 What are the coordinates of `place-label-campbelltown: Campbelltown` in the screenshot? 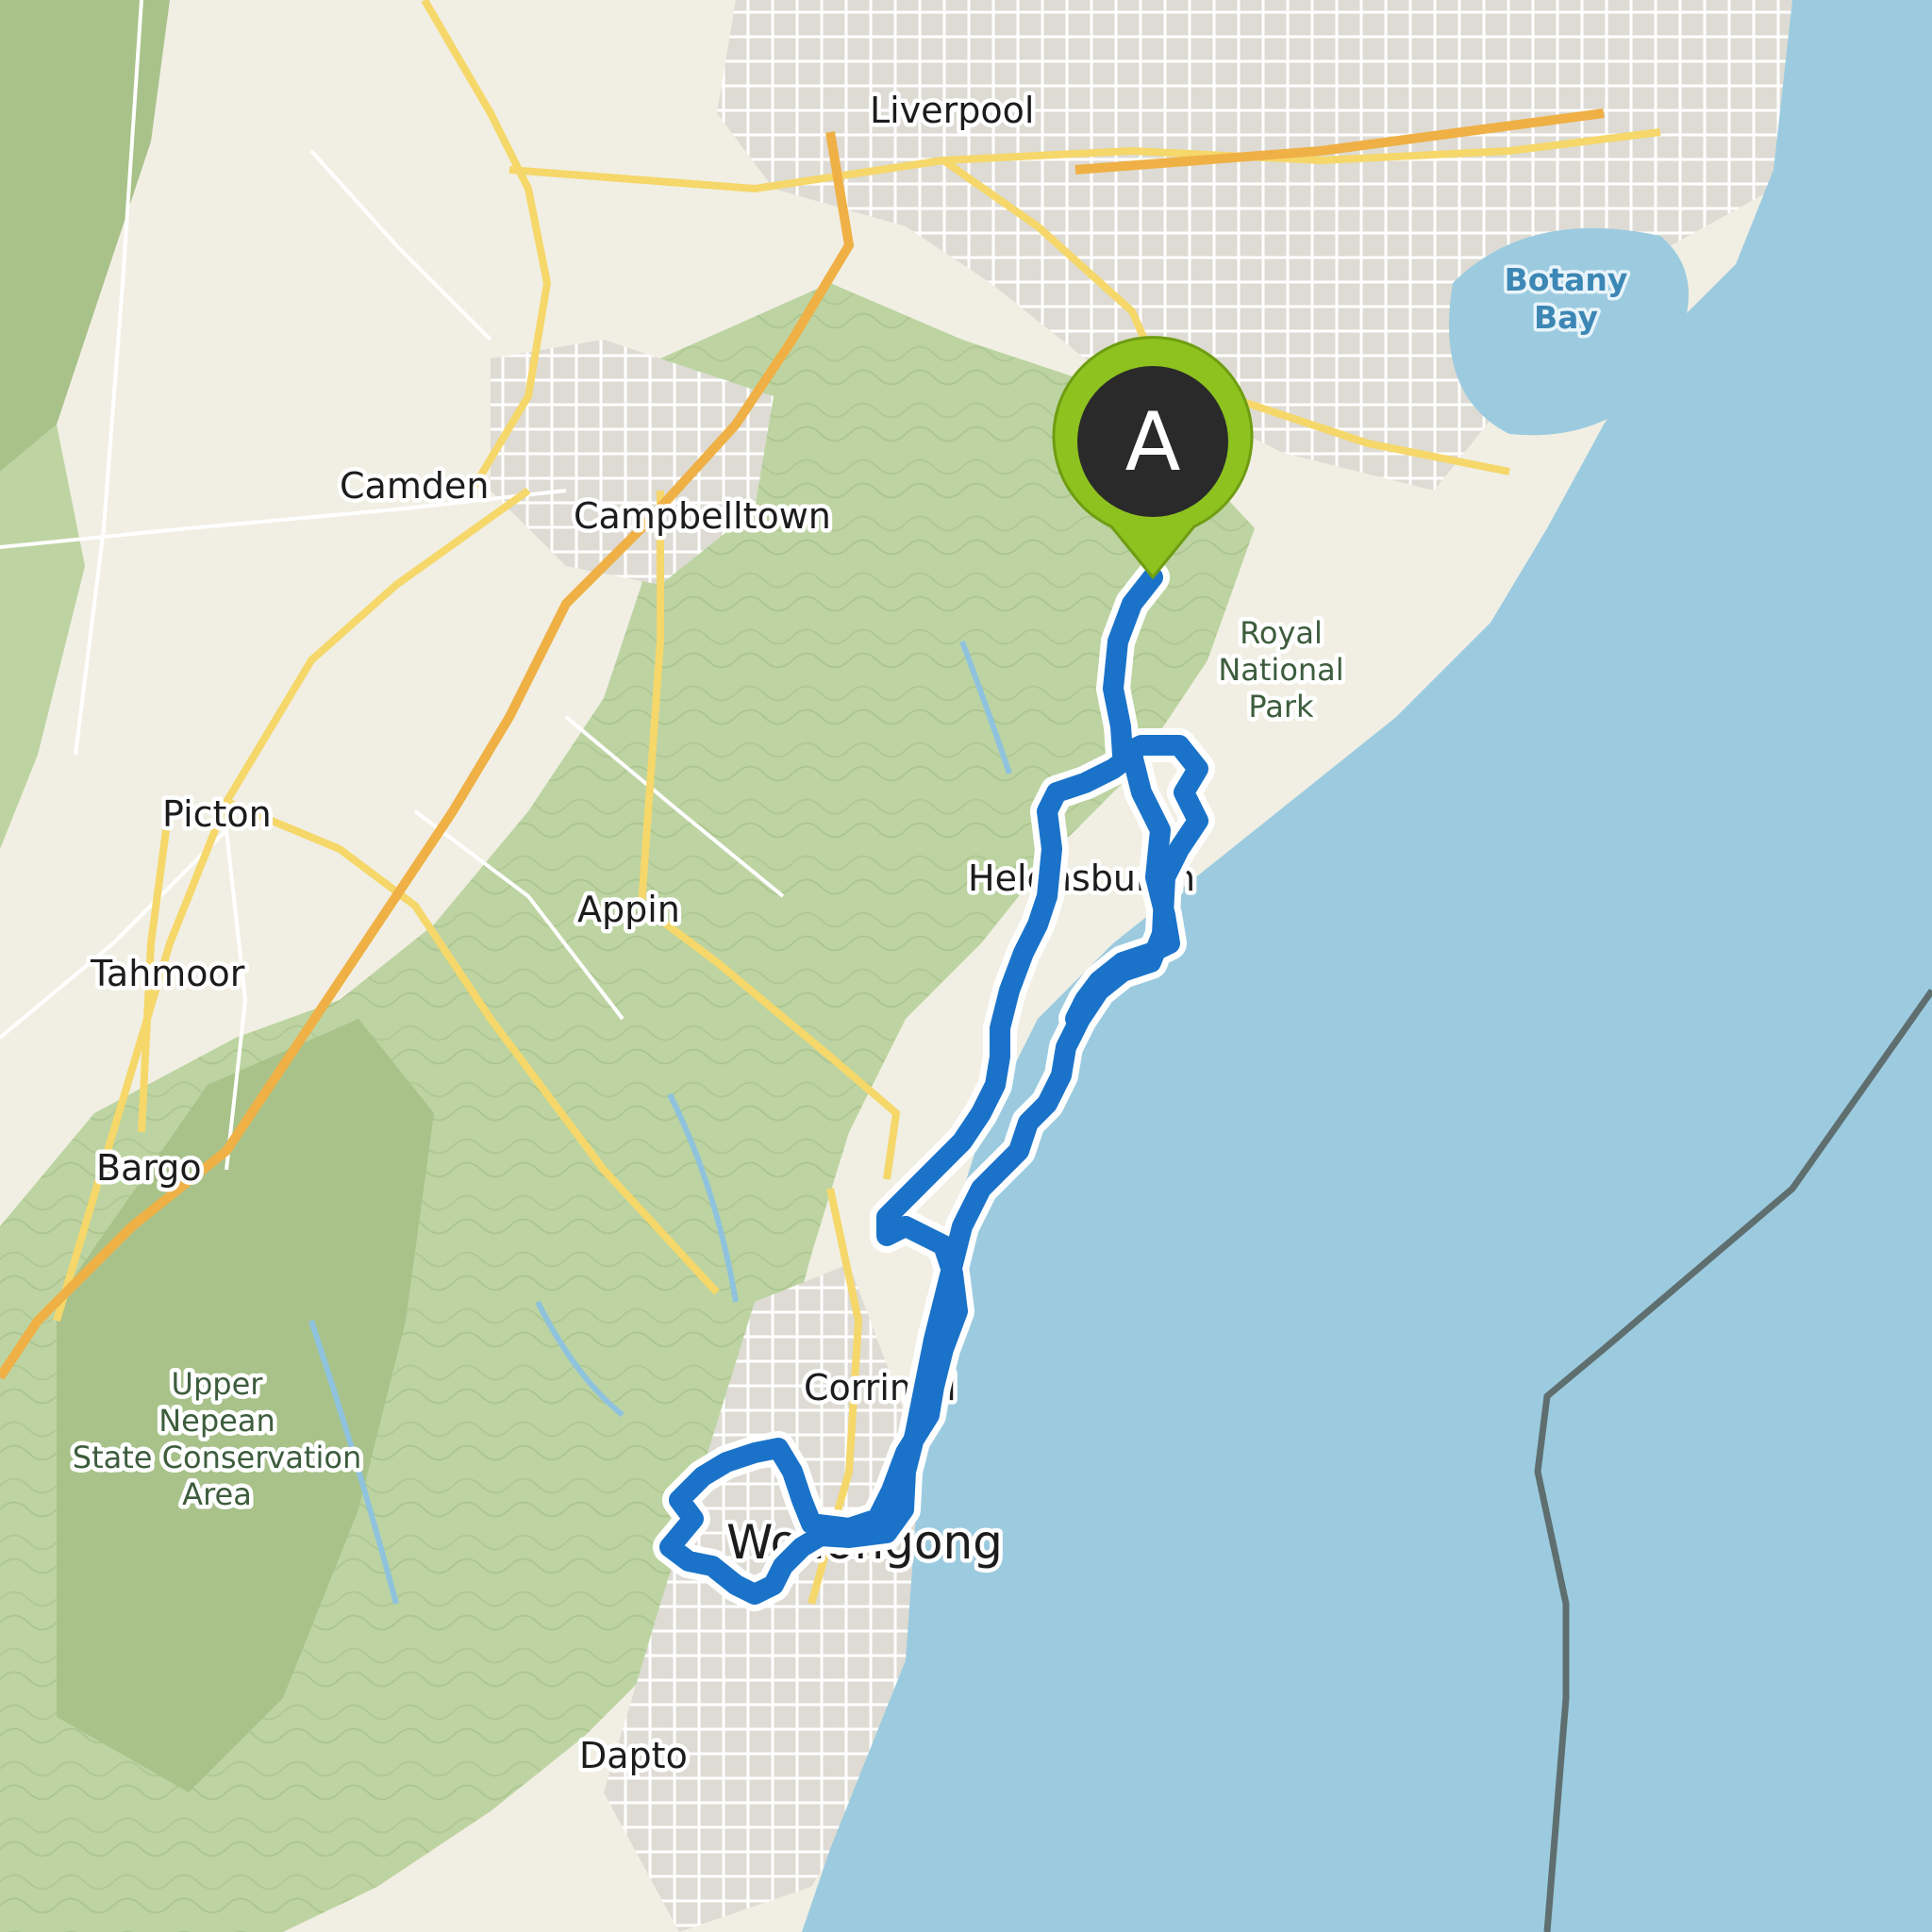 It's located at (703, 516).